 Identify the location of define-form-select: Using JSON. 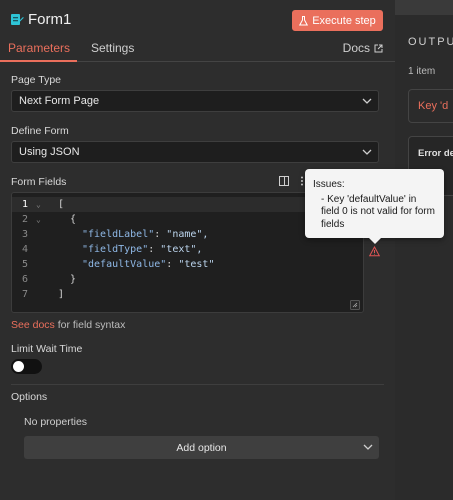
(195, 152).